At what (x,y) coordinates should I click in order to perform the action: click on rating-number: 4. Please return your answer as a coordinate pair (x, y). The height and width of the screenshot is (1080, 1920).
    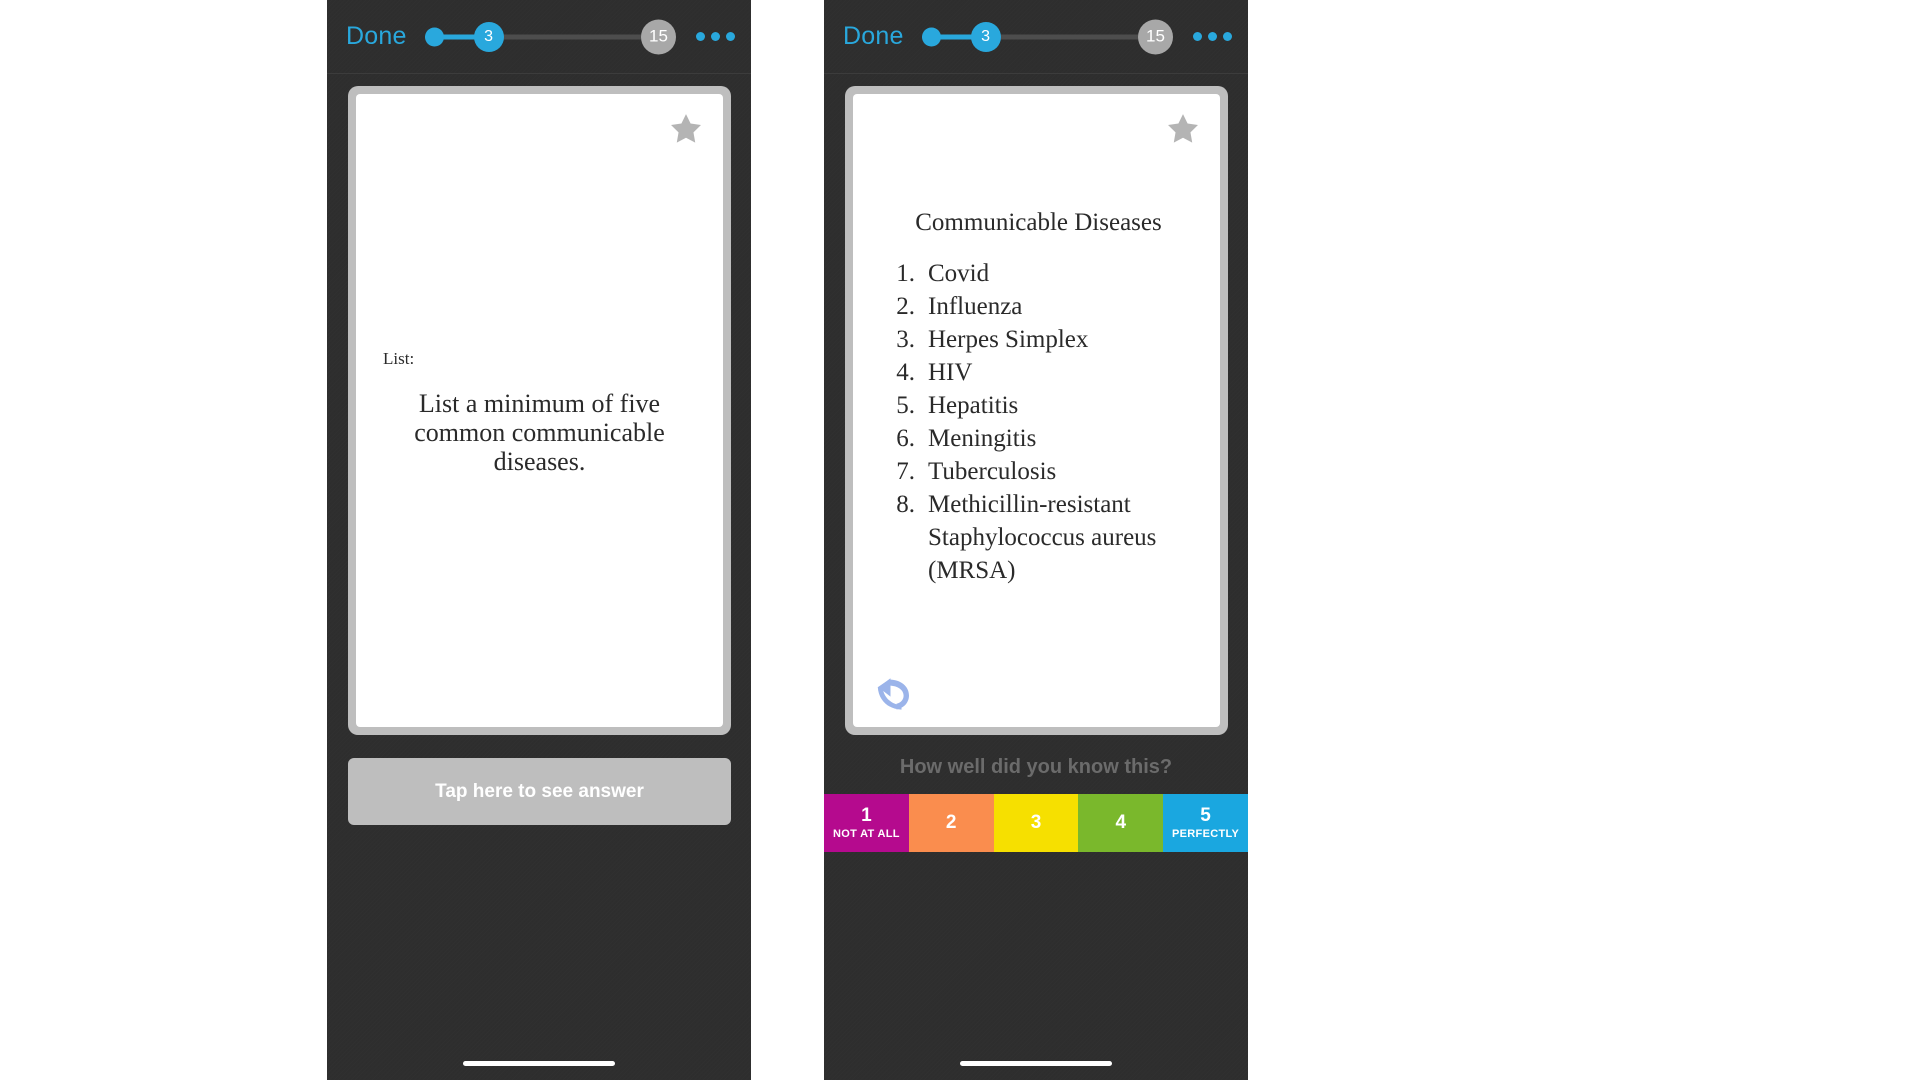
    Looking at the image, I should click on (1121, 823).